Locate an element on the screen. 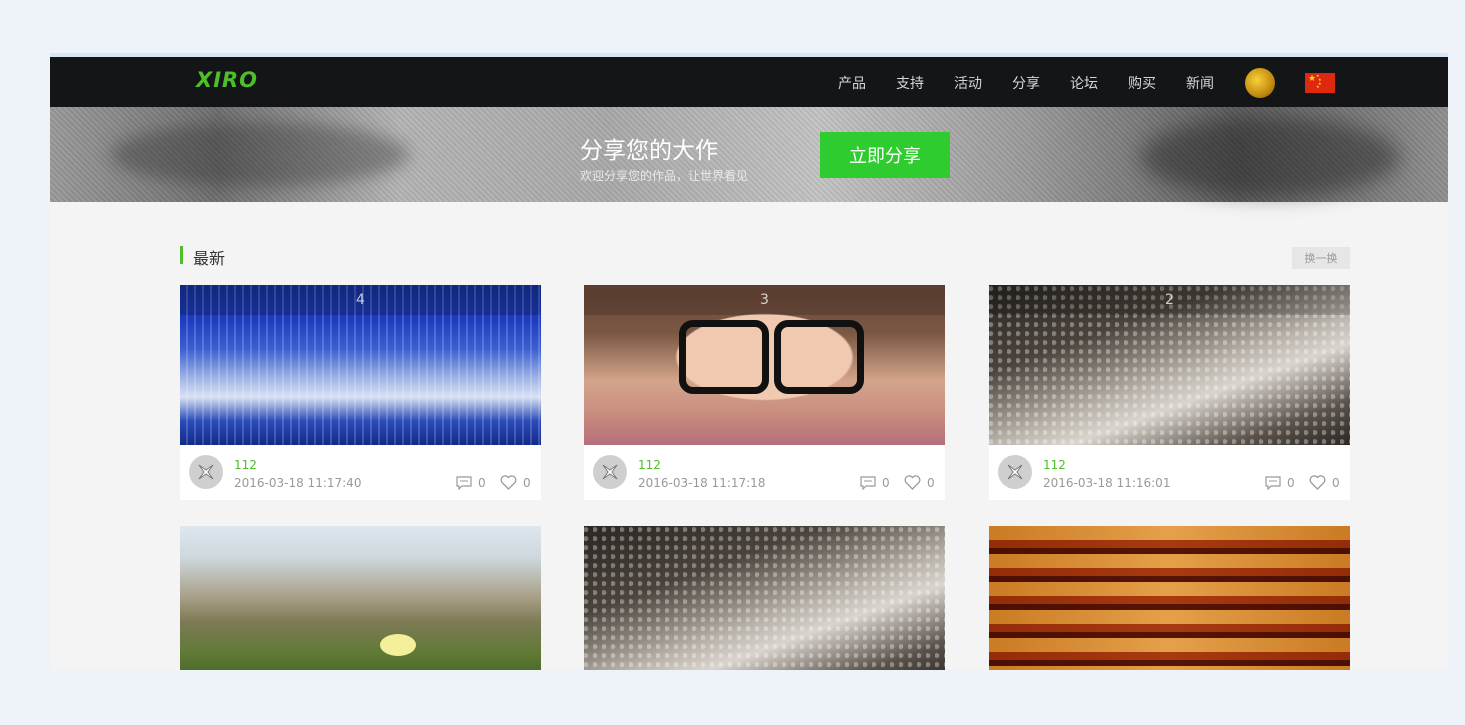 This screenshot has width=1465, height=725. nav-item-products: 产品 is located at coordinates (852, 83).